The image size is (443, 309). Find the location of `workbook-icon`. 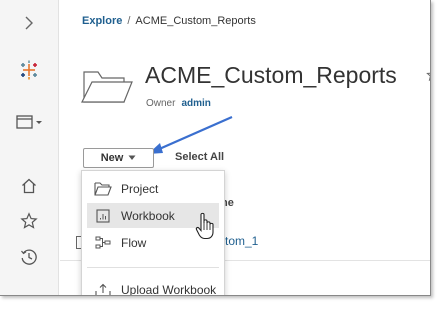

workbook-icon is located at coordinates (103, 215).